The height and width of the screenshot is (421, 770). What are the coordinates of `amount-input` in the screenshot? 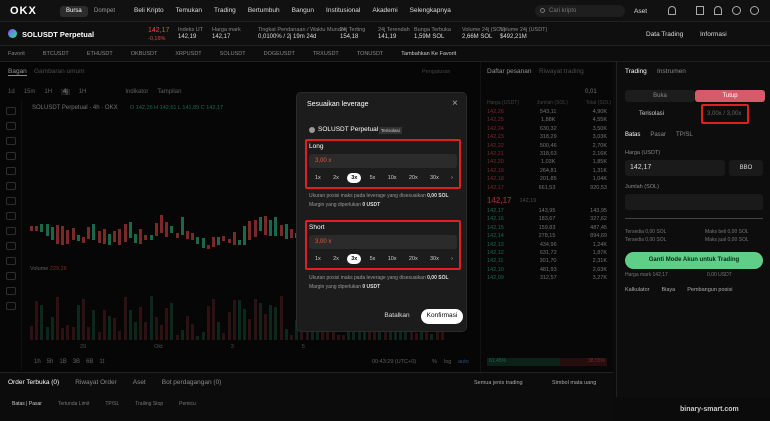 It's located at (694, 202).